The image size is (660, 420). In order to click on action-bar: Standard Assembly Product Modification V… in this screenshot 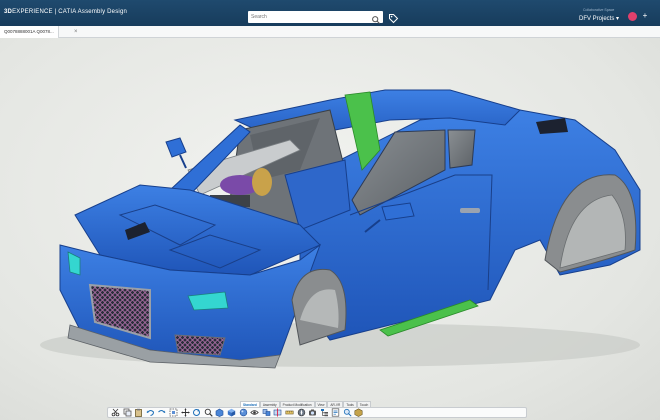, I will do `click(317, 409)`.